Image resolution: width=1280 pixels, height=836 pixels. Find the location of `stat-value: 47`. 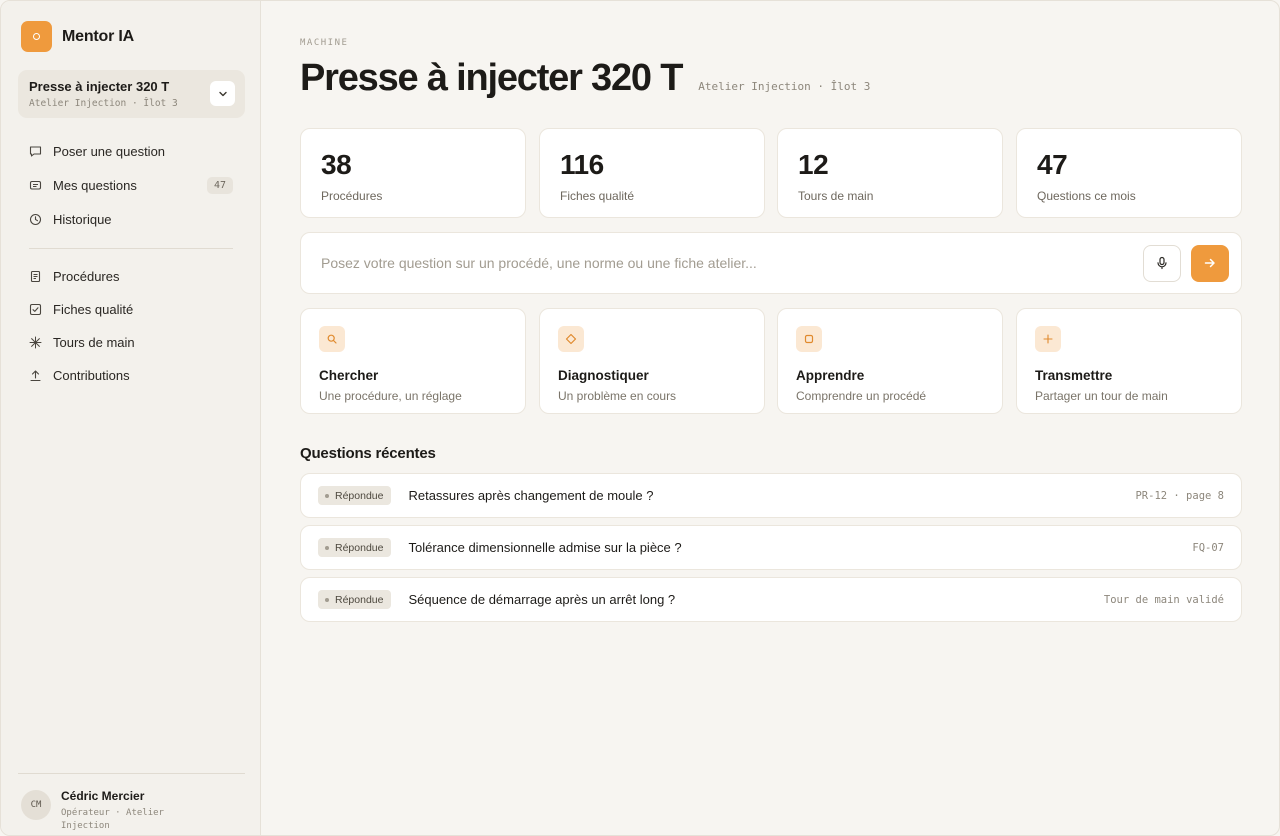

stat-value: 47 is located at coordinates (1052, 164).